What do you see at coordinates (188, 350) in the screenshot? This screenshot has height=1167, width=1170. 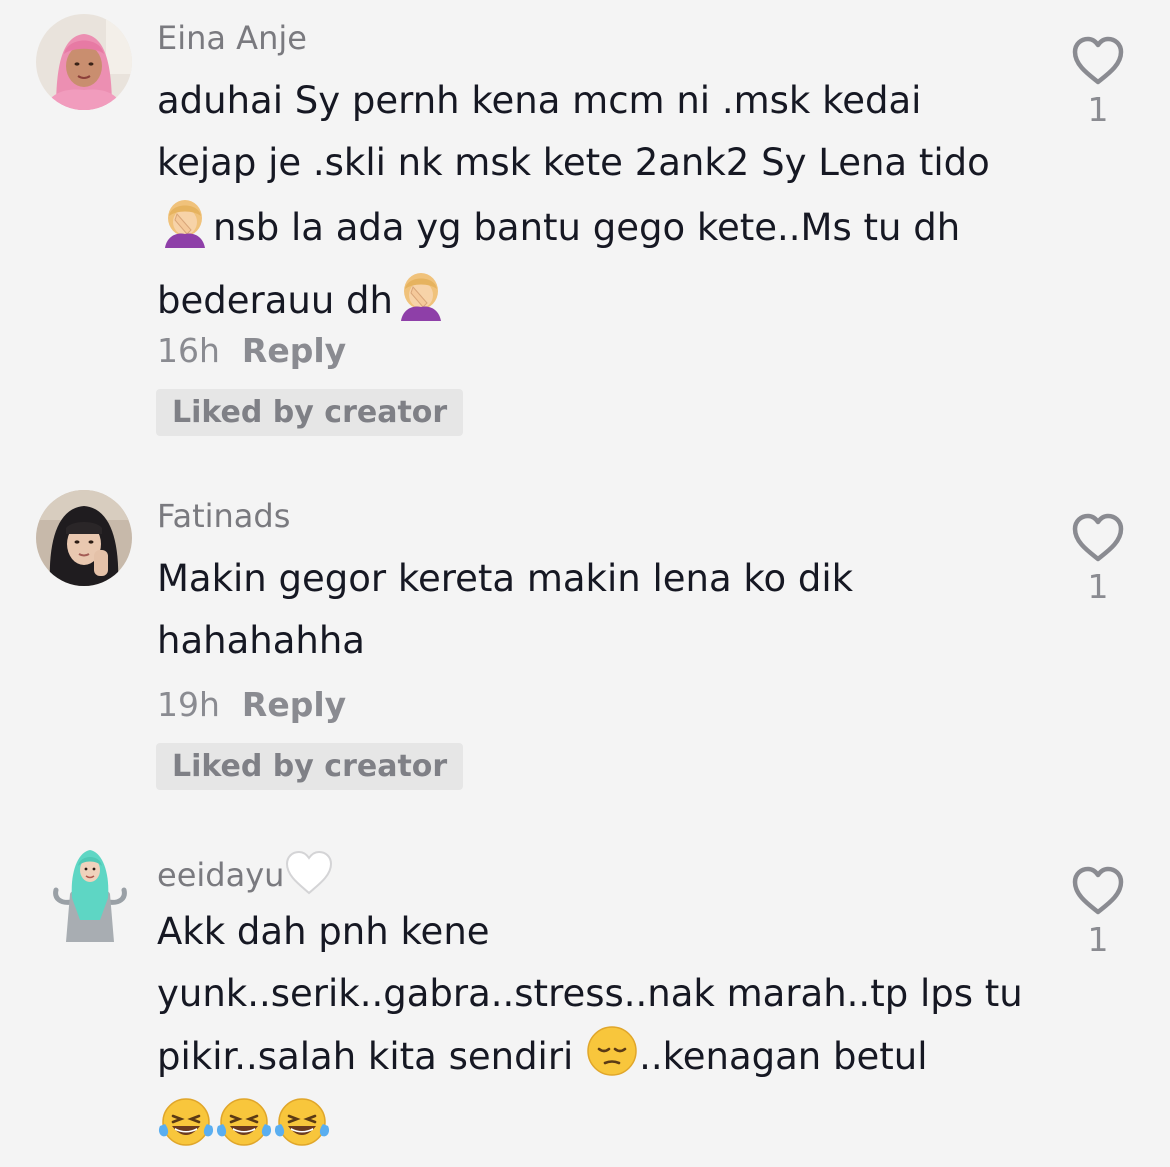 I see `comment-time: 16h` at bounding box center [188, 350].